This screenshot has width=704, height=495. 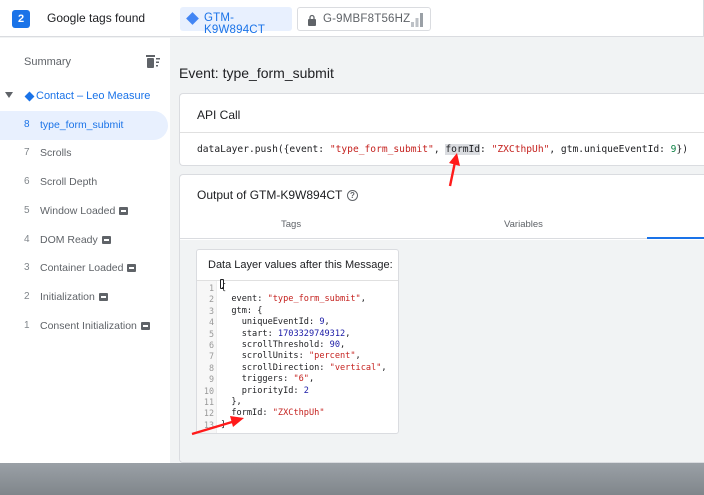 I want to click on code-line: gtm: {, so click(x=241, y=311).